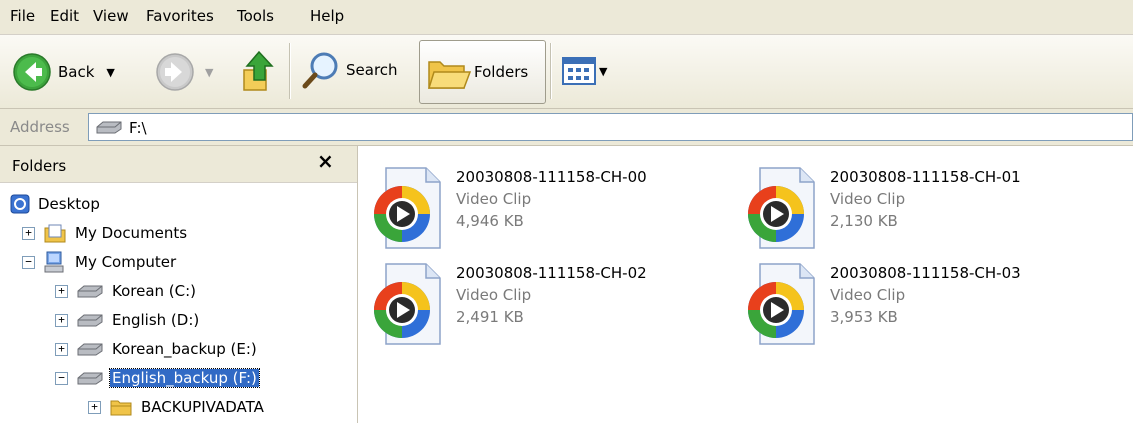 The image size is (1133, 423). I want to click on tree-item-label: Desktop, so click(69, 204).